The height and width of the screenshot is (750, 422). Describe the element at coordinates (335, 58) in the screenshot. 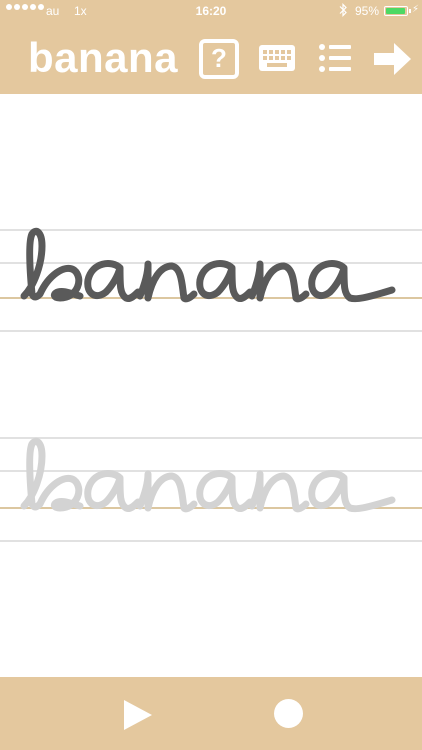

I see `list-icon` at that location.